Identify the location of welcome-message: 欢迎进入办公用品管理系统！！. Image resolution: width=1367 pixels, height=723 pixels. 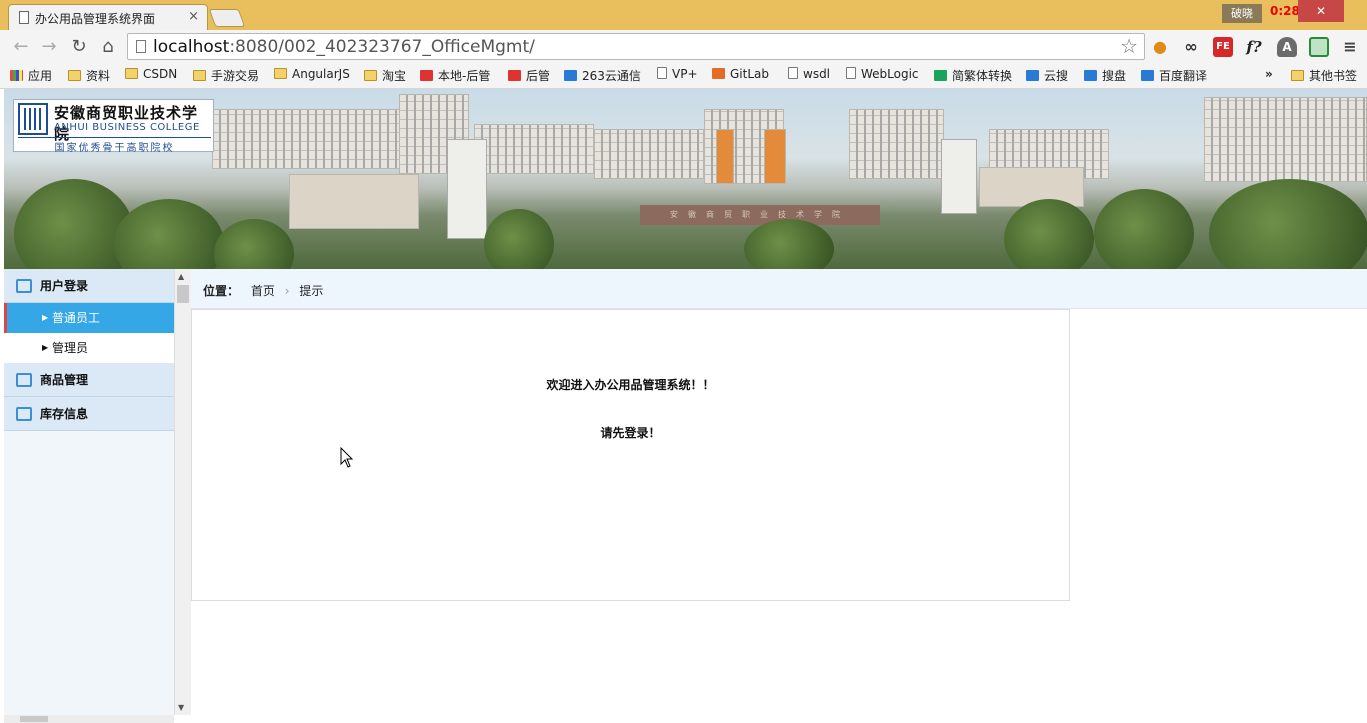
(630, 385).